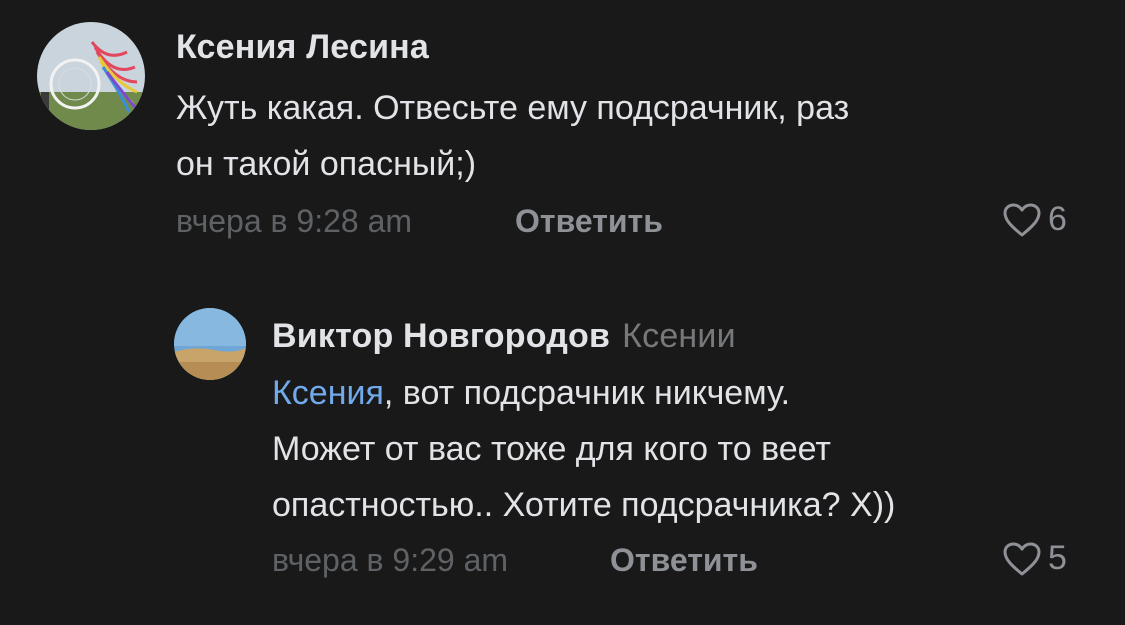  I want to click on comment-text-line: Ксения, вот подсрачник никчему., so click(583, 393).